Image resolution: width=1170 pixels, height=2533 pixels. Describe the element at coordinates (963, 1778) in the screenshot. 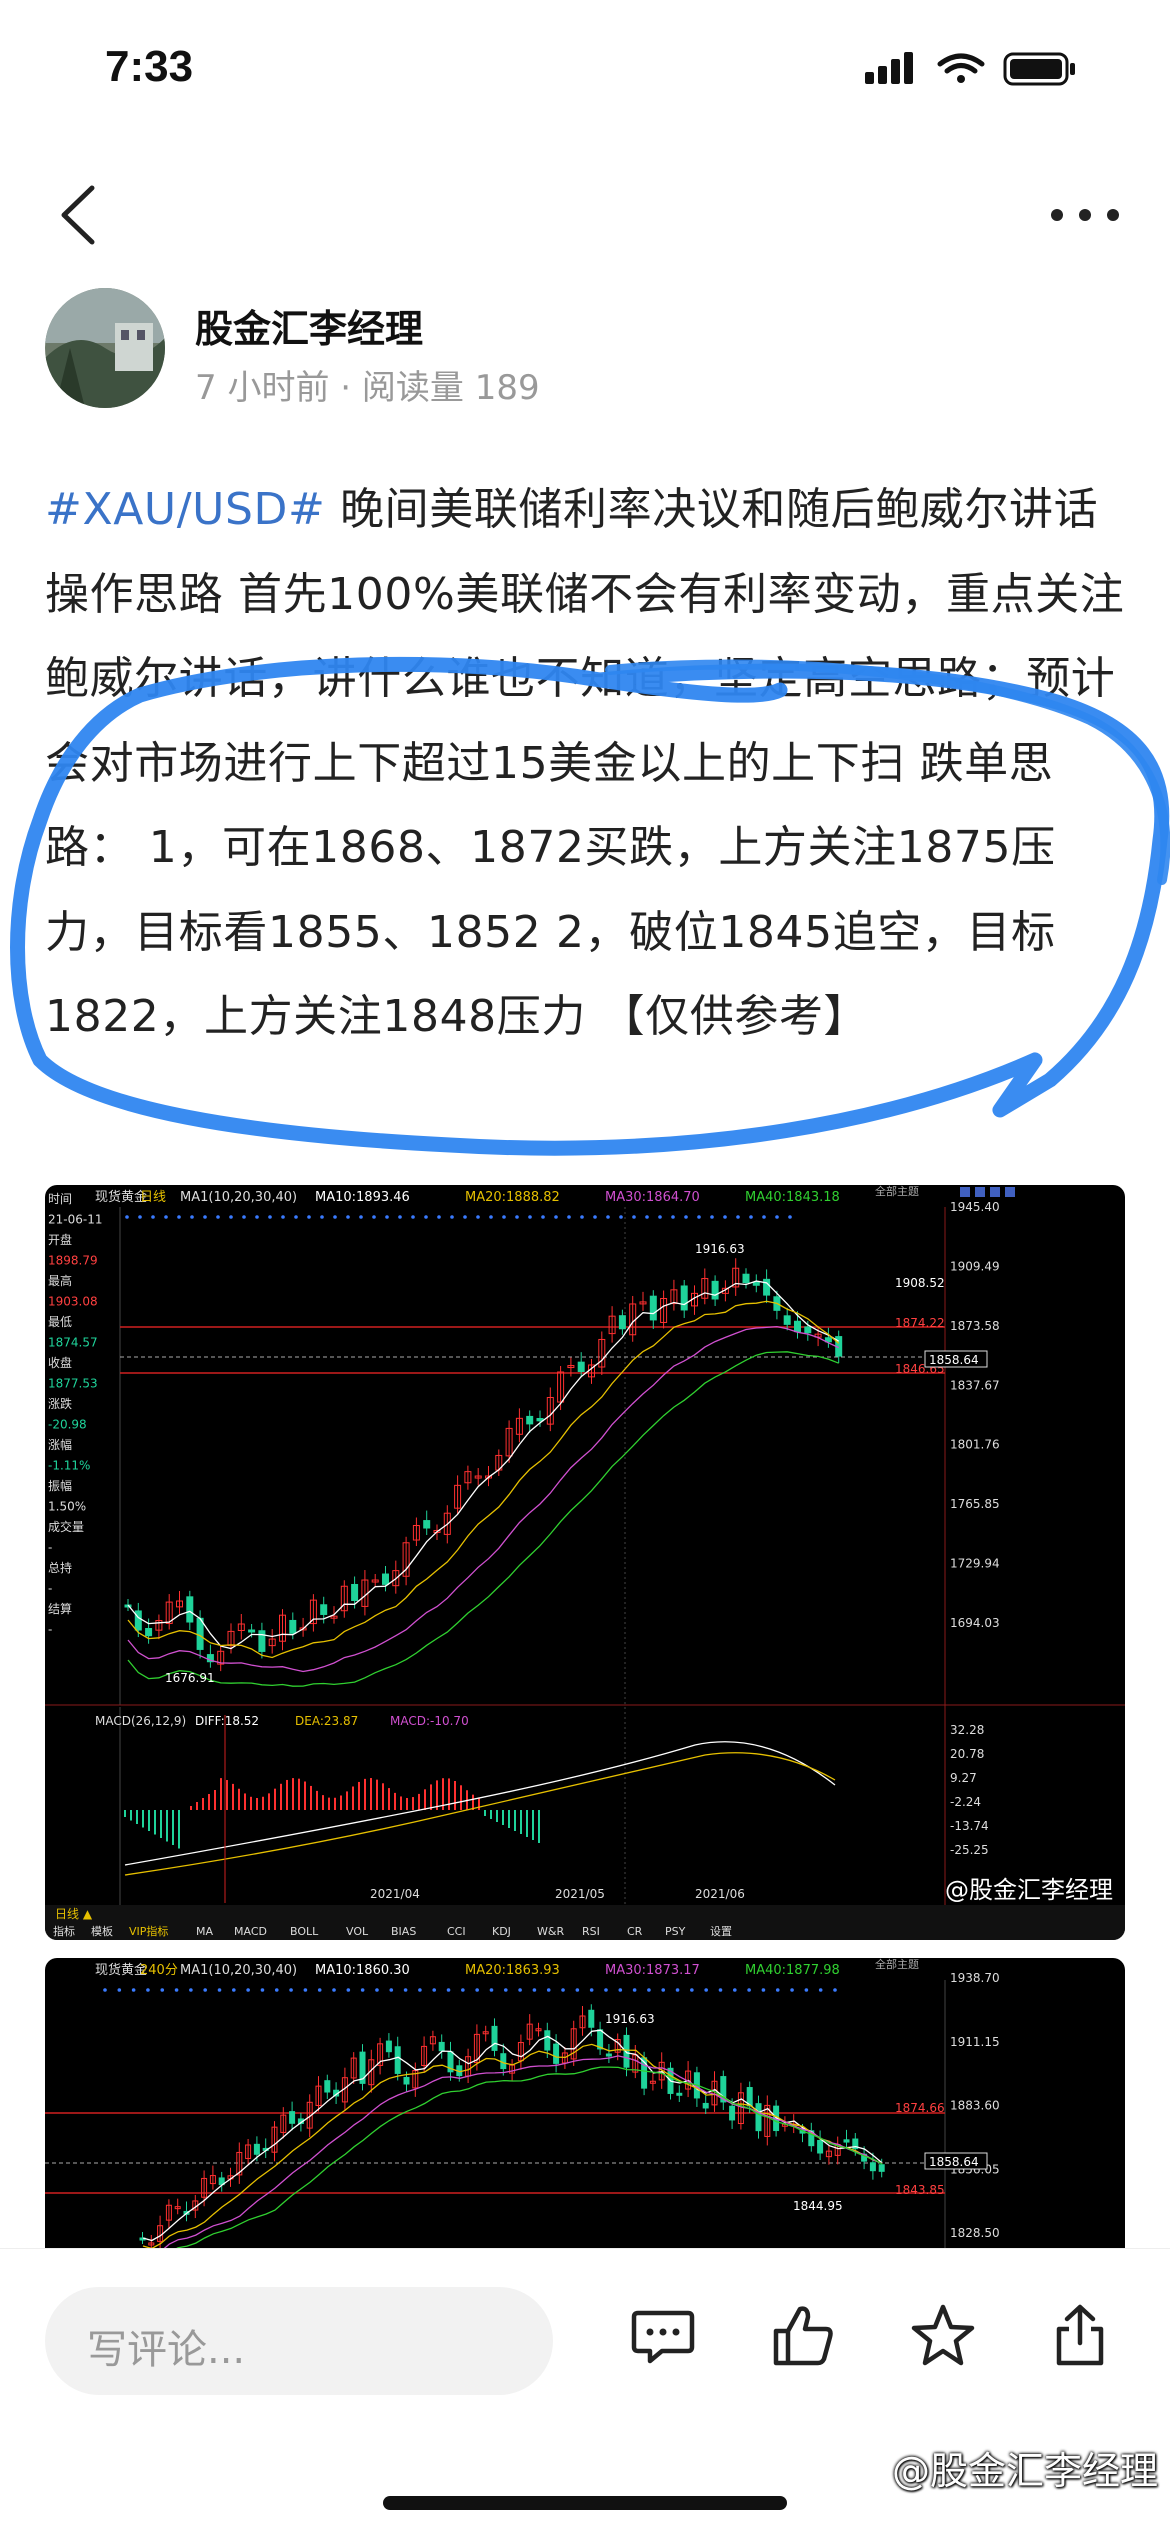

I see `y-tick: 9.27` at that location.